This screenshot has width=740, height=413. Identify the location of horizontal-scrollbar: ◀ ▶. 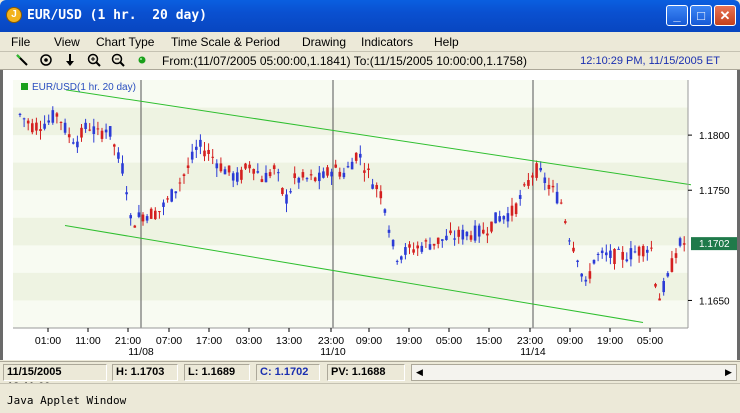
(574, 372).